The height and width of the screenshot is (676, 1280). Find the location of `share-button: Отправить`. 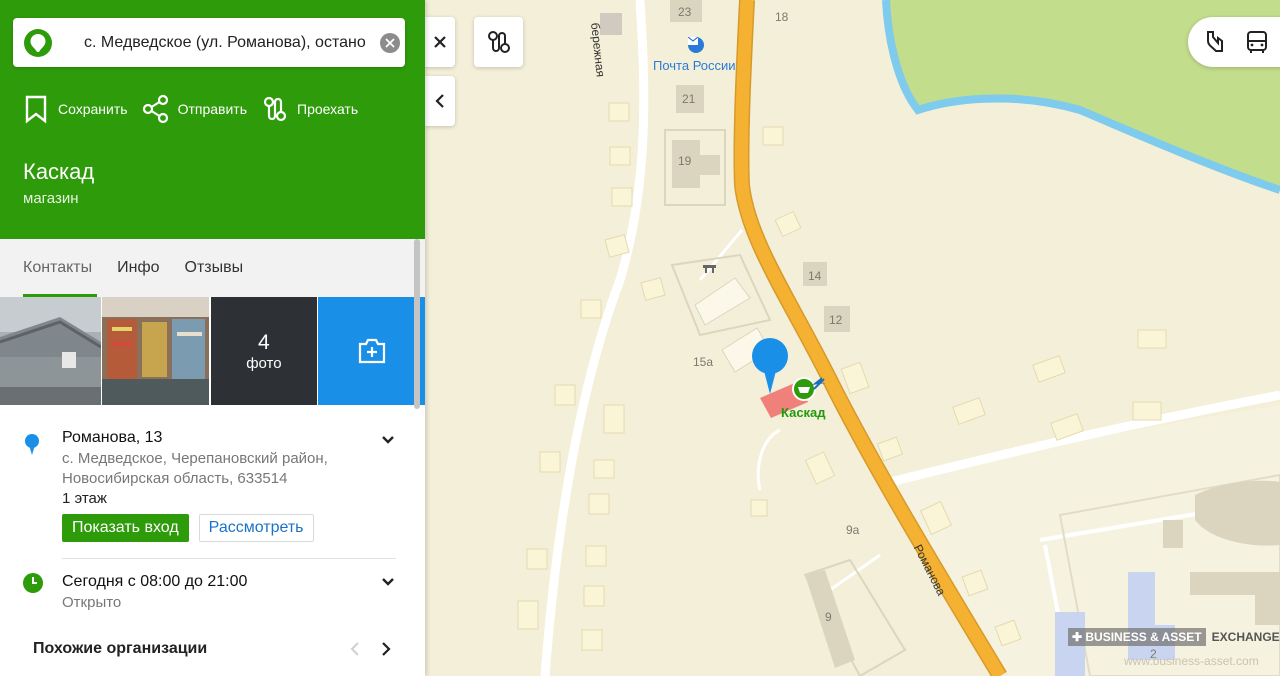

share-button: Отправить is located at coordinates (194, 109).